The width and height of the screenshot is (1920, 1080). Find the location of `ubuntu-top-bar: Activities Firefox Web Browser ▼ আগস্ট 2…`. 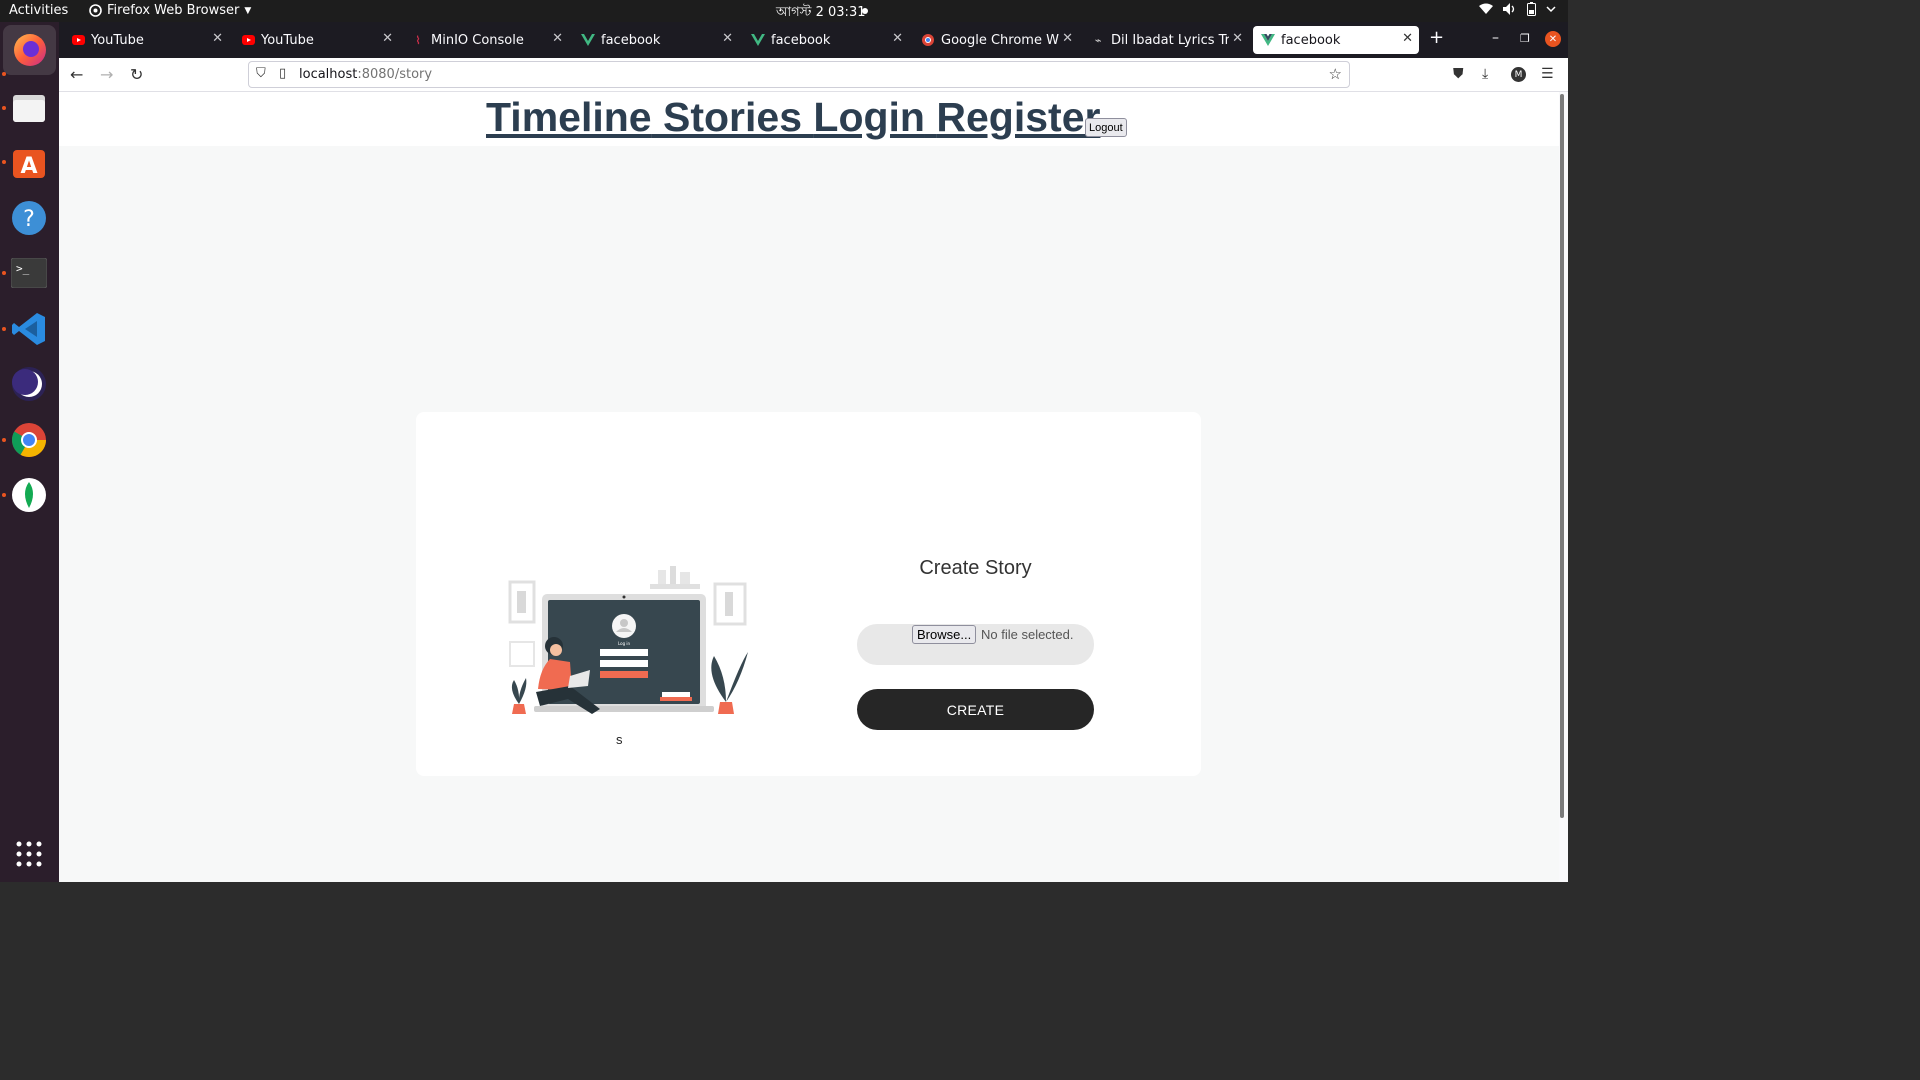

ubuntu-top-bar: Activities Firefox Web Browser ▼ আগস্ট 2… is located at coordinates (784, 11).